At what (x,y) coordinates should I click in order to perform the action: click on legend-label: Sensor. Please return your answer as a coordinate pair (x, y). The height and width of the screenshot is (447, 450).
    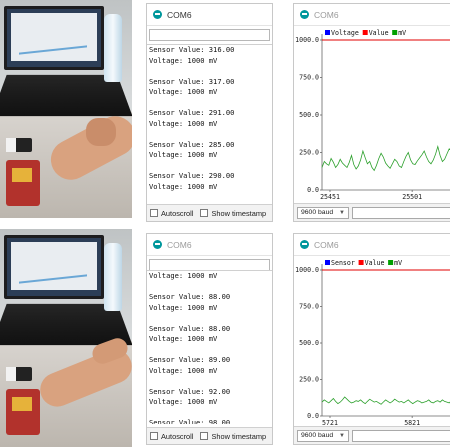
    Looking at the image, I should click on (343, 263).